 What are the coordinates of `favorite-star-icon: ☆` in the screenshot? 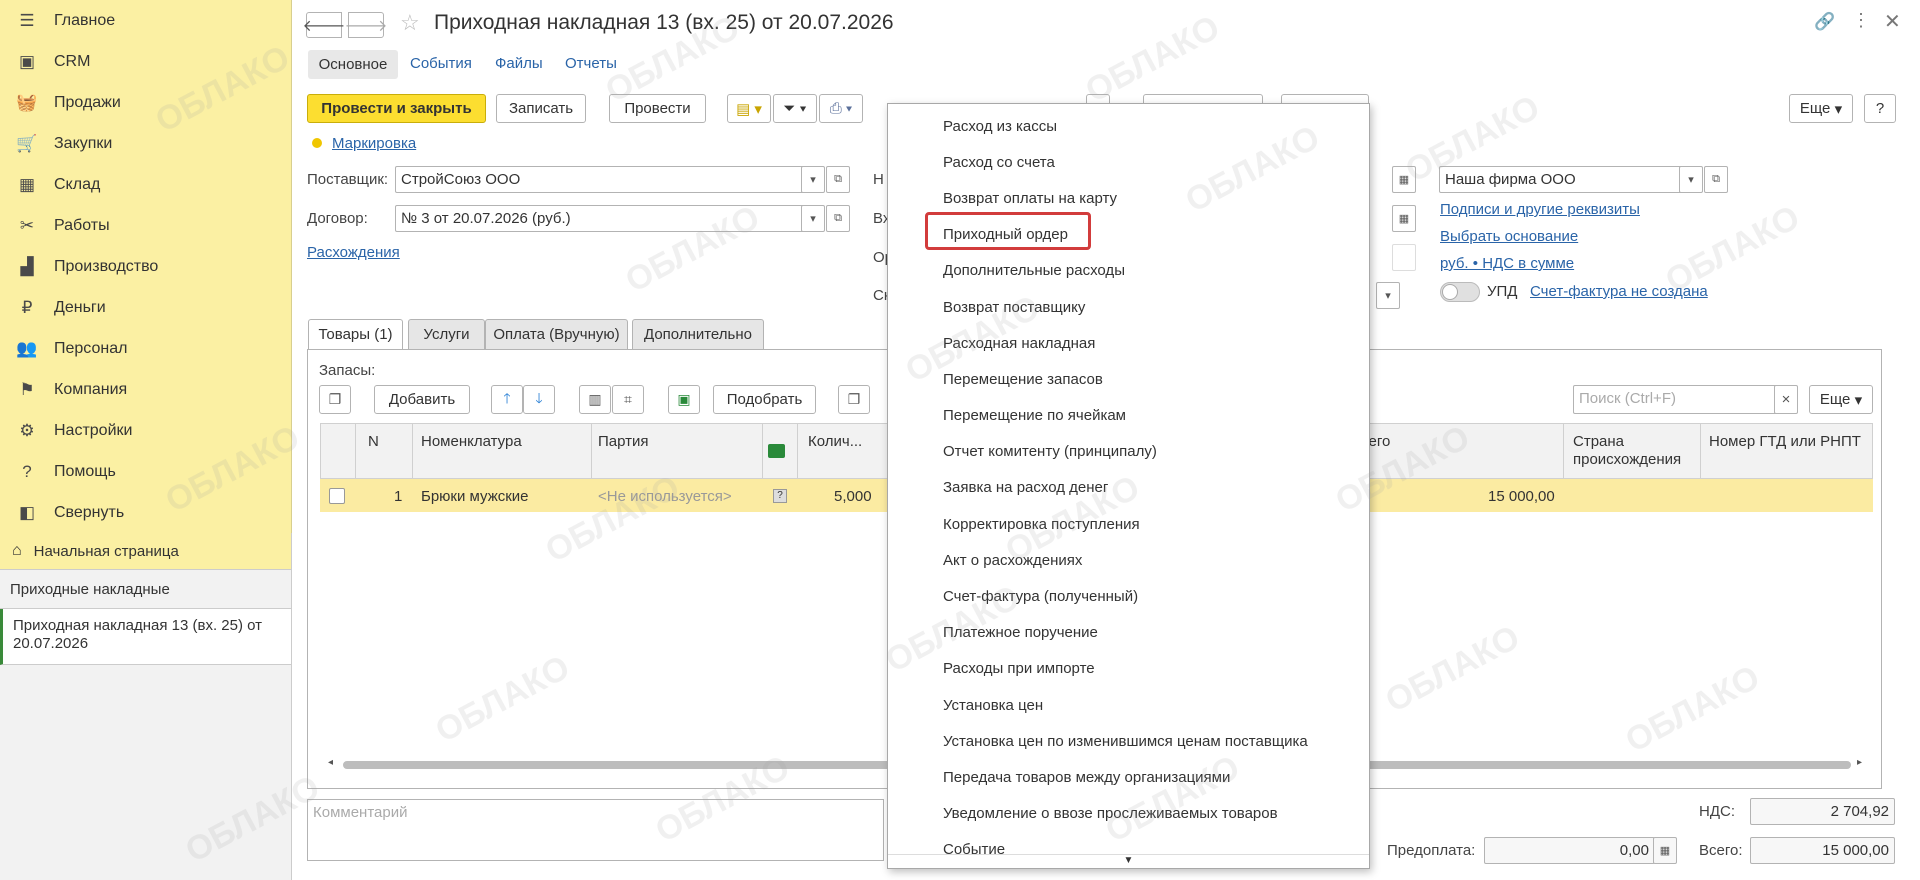 It's located at (410, 23).